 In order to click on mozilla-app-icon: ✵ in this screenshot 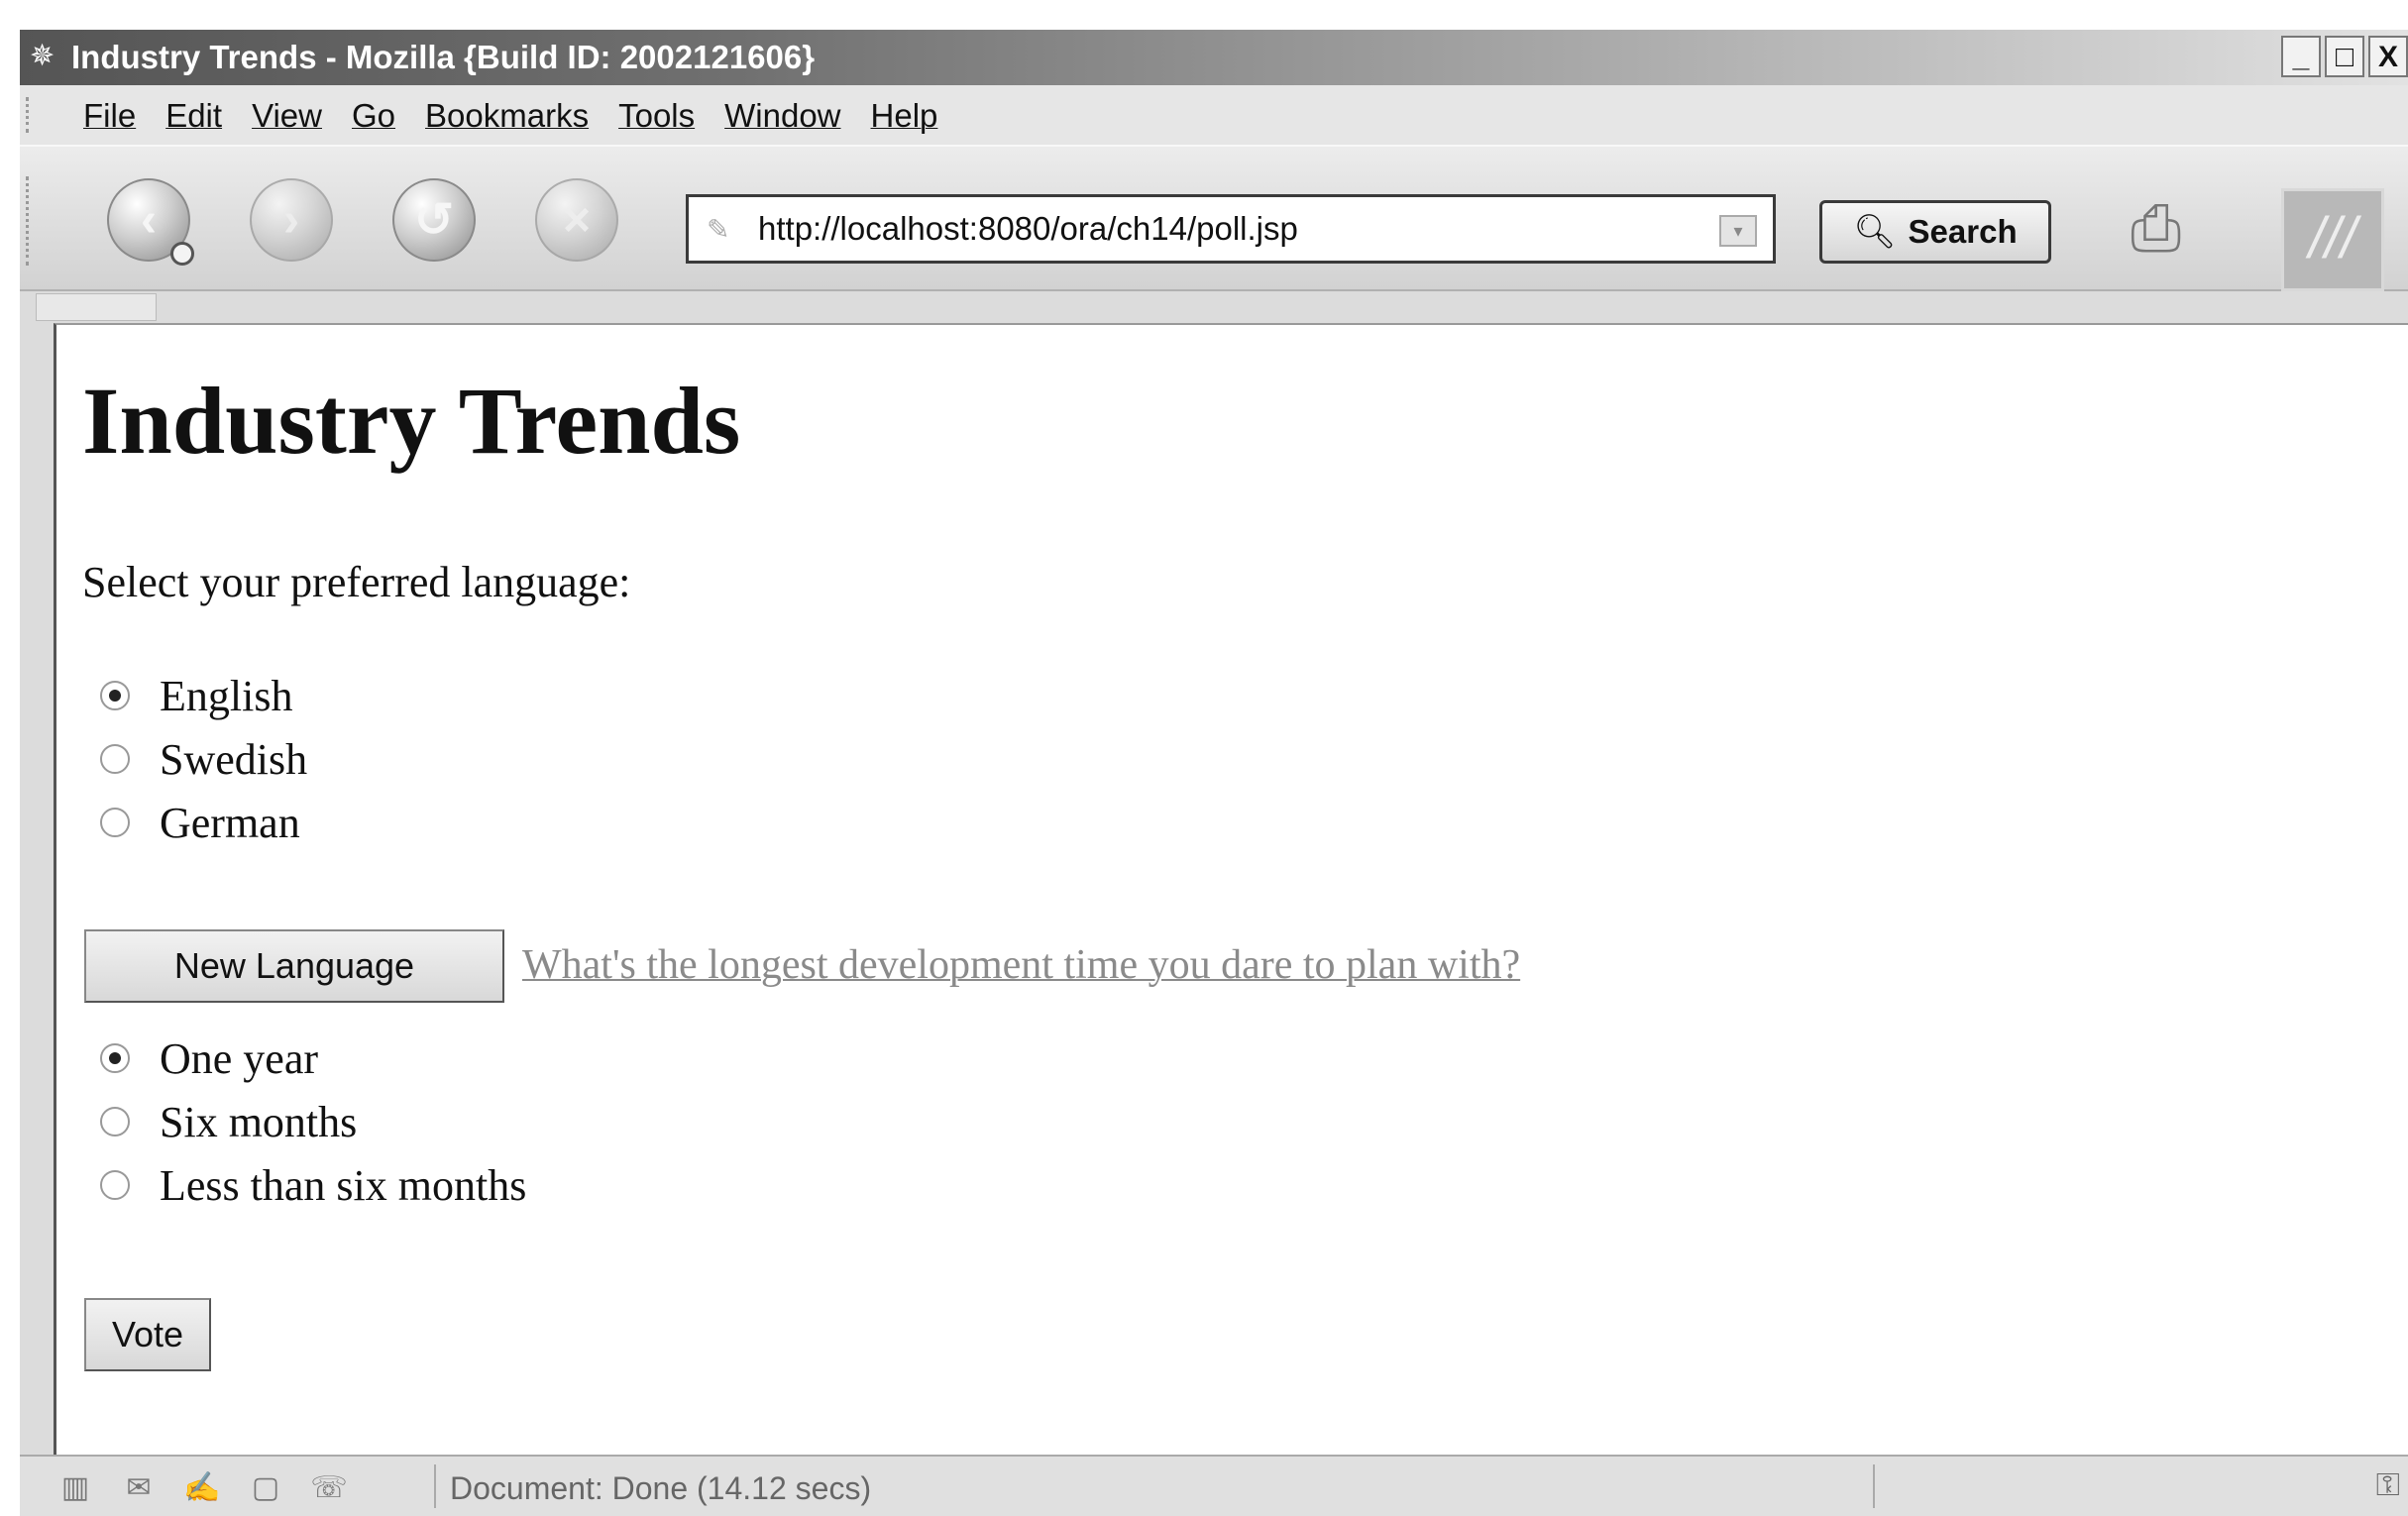, I will do `click(44, 56)`.